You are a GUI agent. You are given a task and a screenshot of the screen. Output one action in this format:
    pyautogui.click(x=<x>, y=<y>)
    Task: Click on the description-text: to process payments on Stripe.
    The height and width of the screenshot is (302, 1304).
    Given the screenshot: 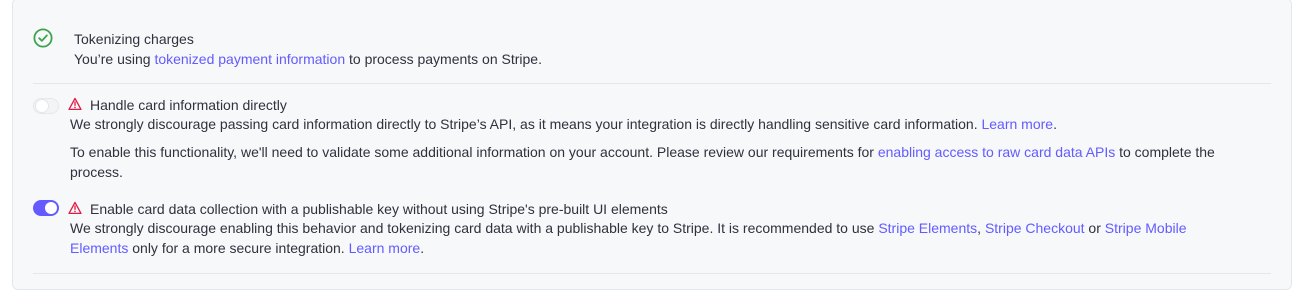 What is the action you would take?
    pyautogui.click(x=443, y=59)
    